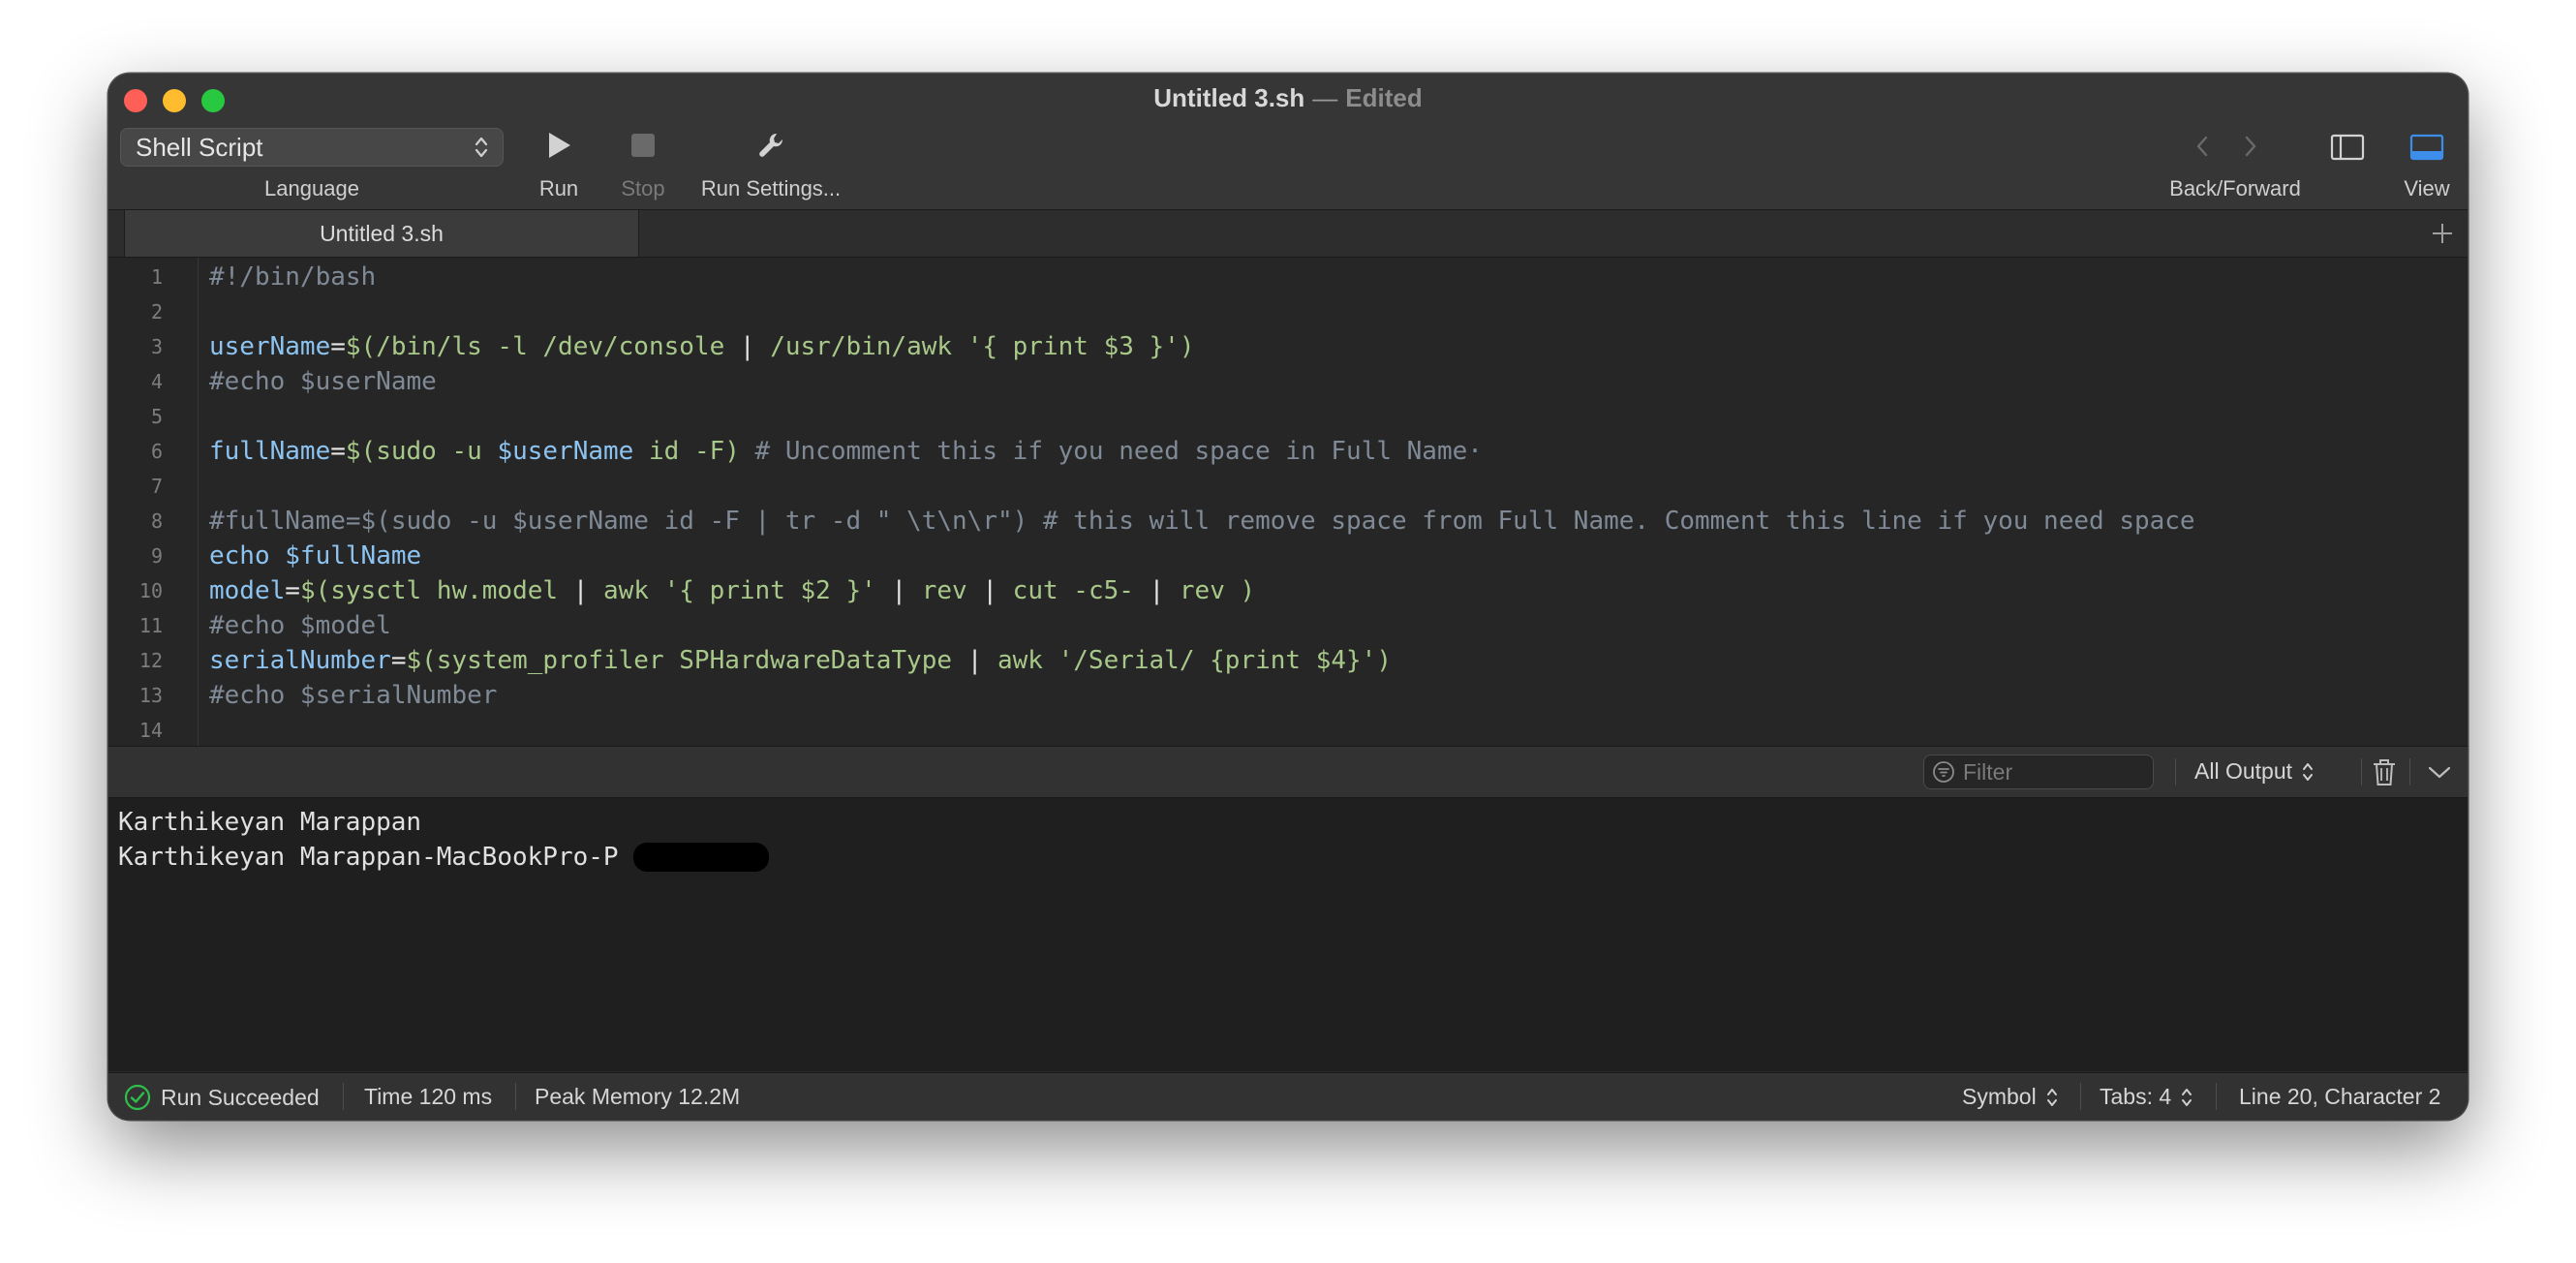 This screenshot has height=1263, width=2576. What do you see at coordinates (156, 521) in the screenshot?
I see `line-number: 8` at bounding box center [156, 521].